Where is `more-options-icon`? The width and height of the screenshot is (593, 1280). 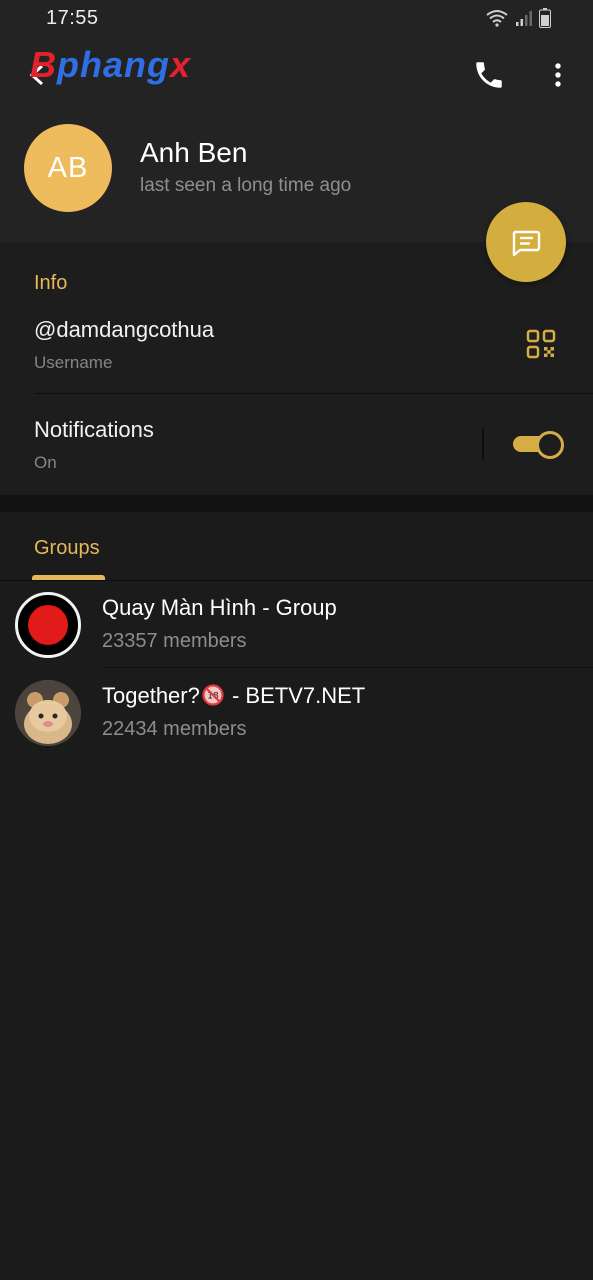
more-options-icon is located at coordinates (558, 75).